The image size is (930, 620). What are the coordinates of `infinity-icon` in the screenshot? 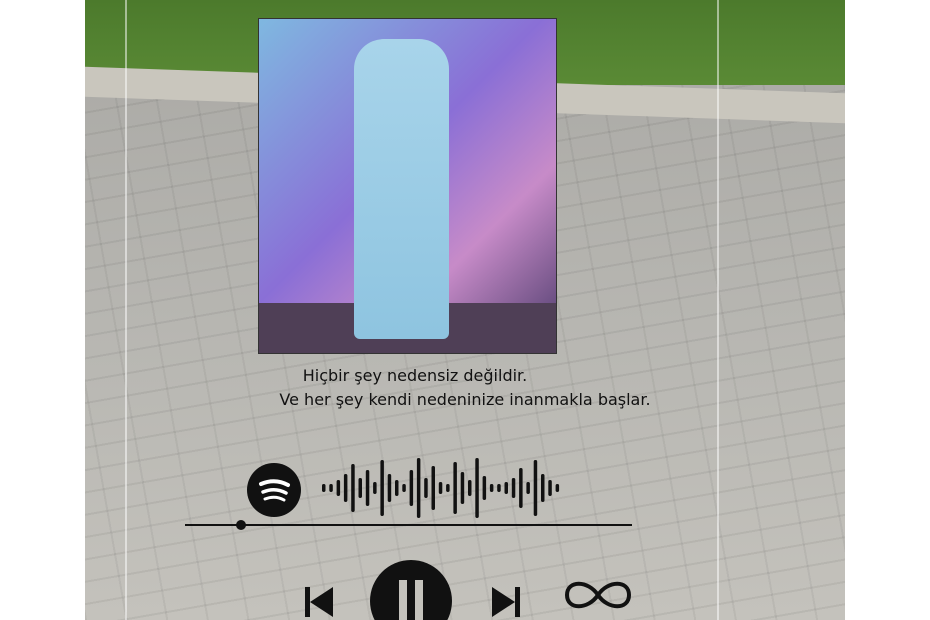 It's located at (598, 595).